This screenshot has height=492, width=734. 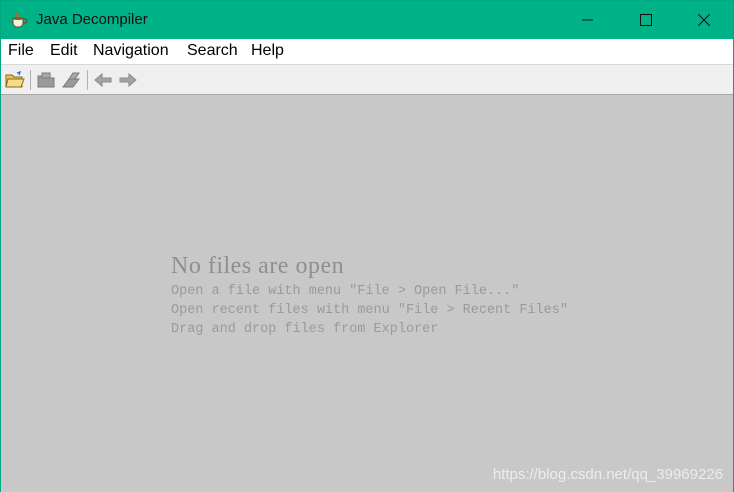 I want to click on save-all-button, so click(x=71, y=80).